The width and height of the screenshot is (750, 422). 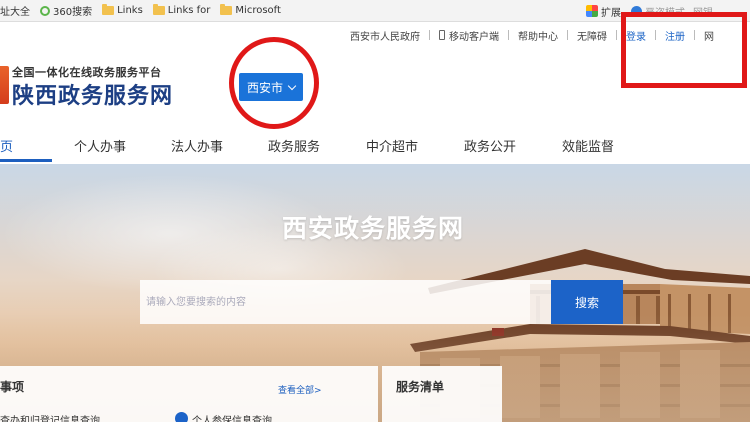 What do you see at coordinates (684, 50) in the screenshot?
I see `annotation-rectangle` at bounding box center [684, 50].